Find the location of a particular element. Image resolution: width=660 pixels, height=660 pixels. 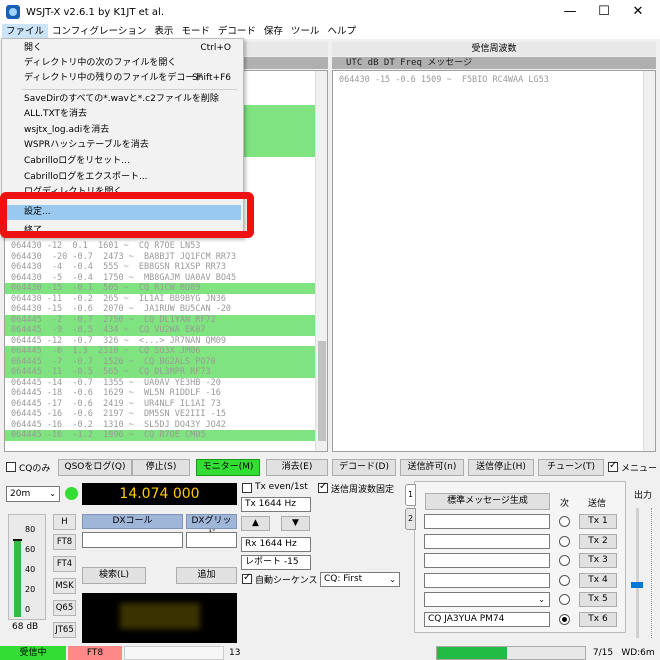

decode-count: 13 is located at coordinates (235, 653).